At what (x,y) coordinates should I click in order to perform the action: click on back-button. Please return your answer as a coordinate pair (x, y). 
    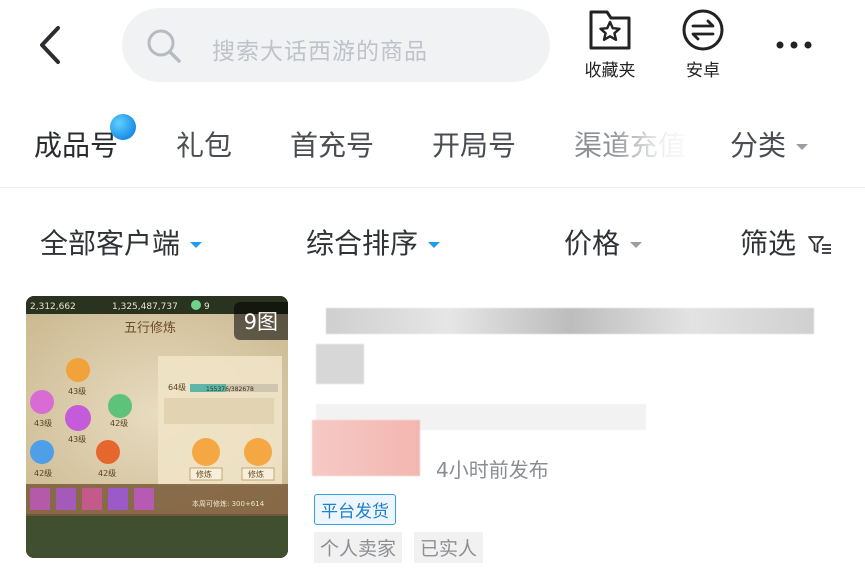
    Looking at the image, I should click on (52, 45).